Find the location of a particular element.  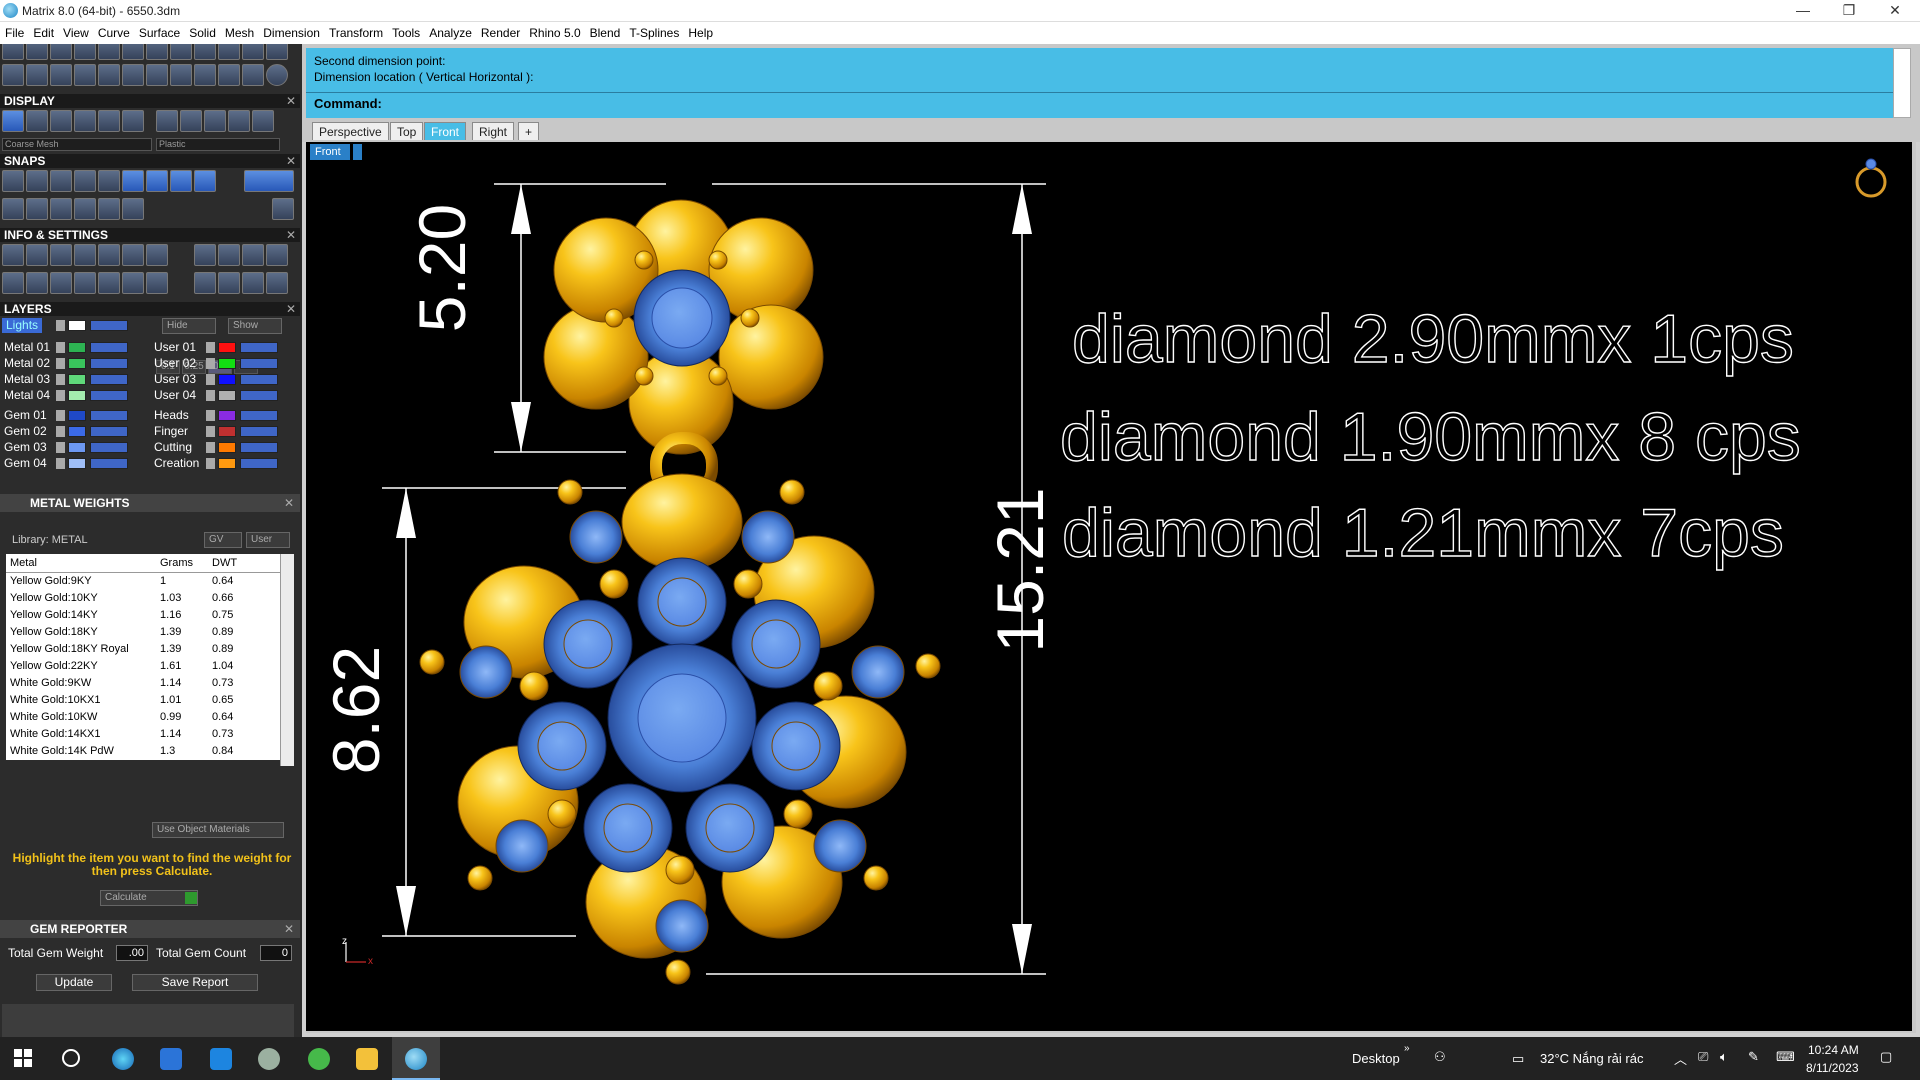

table-row: White Gold:14K PdW 1.3 0.84 is located at coordinates (143, 751).